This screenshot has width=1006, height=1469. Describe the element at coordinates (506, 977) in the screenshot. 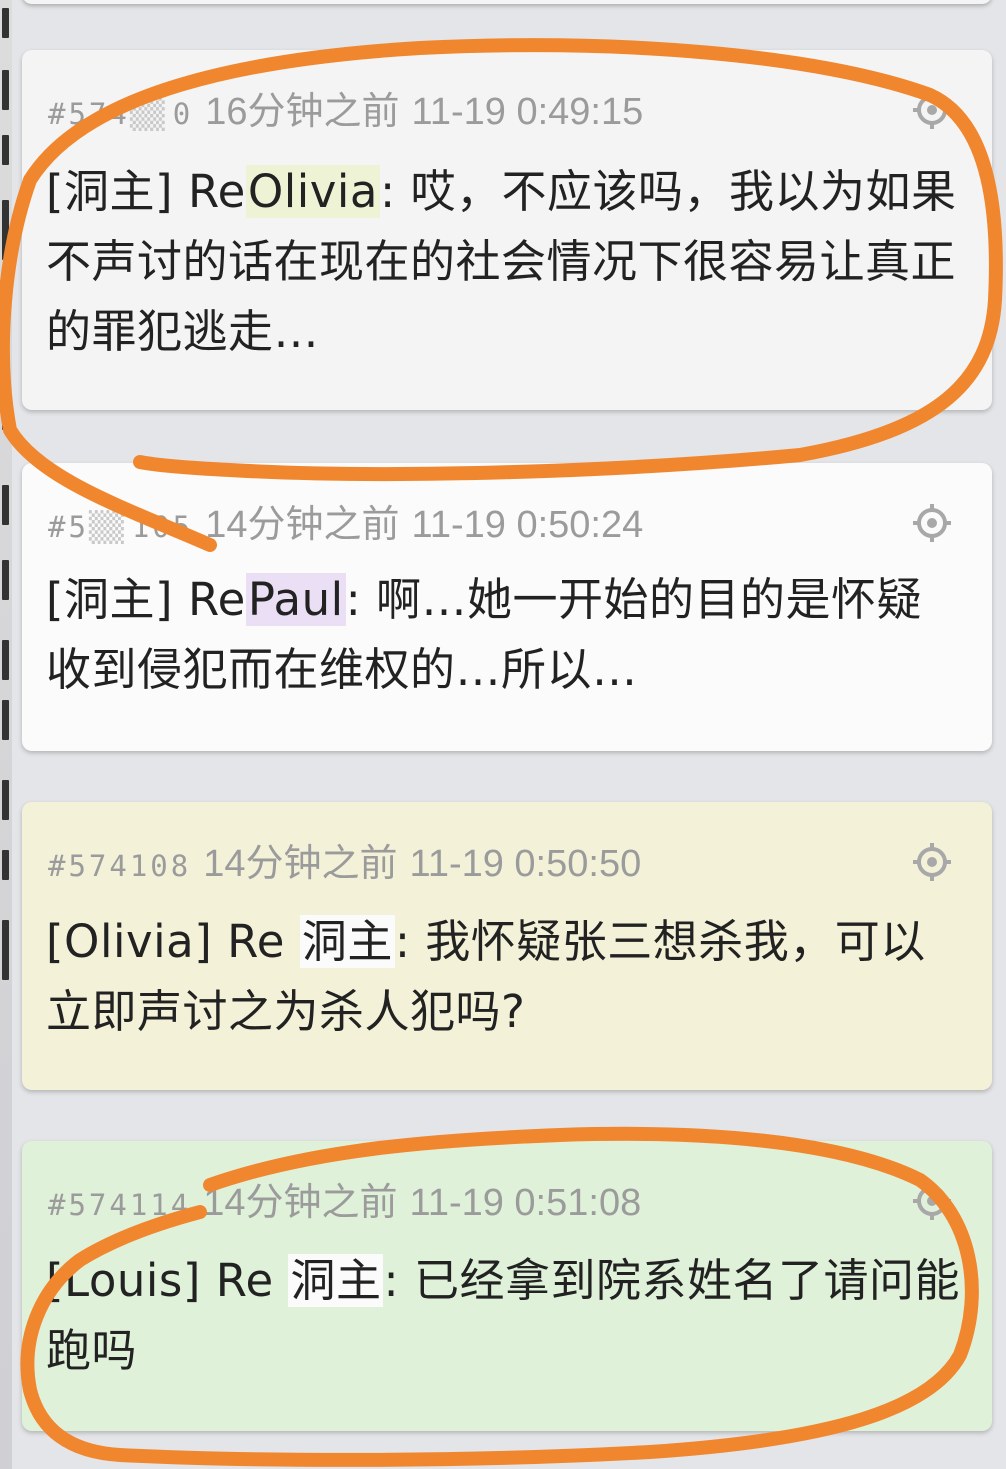

I see `post-body: [Olivia] Re 洞主: 我怀疑张三想杀我，可以立即声讨之为杀人犯吗?` at that location.